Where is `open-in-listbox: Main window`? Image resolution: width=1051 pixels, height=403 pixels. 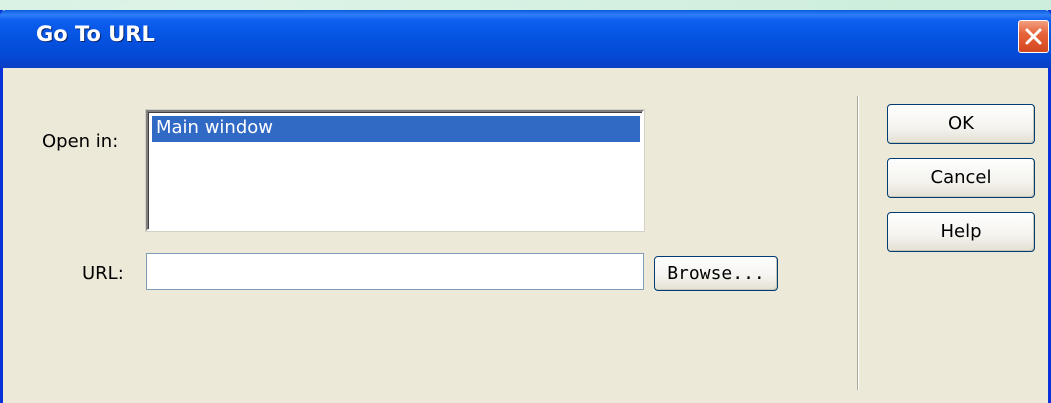
open-in-listbox: Main window is located at coordinates (395, 170).